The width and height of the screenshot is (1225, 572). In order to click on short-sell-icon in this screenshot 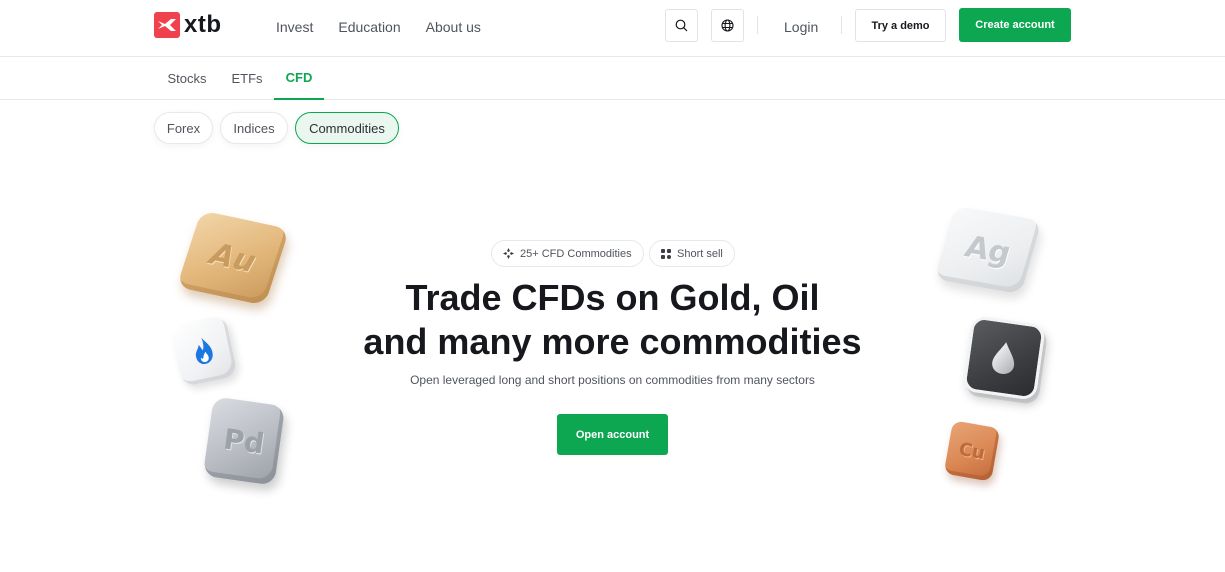, I will do `click(666, 253)`.